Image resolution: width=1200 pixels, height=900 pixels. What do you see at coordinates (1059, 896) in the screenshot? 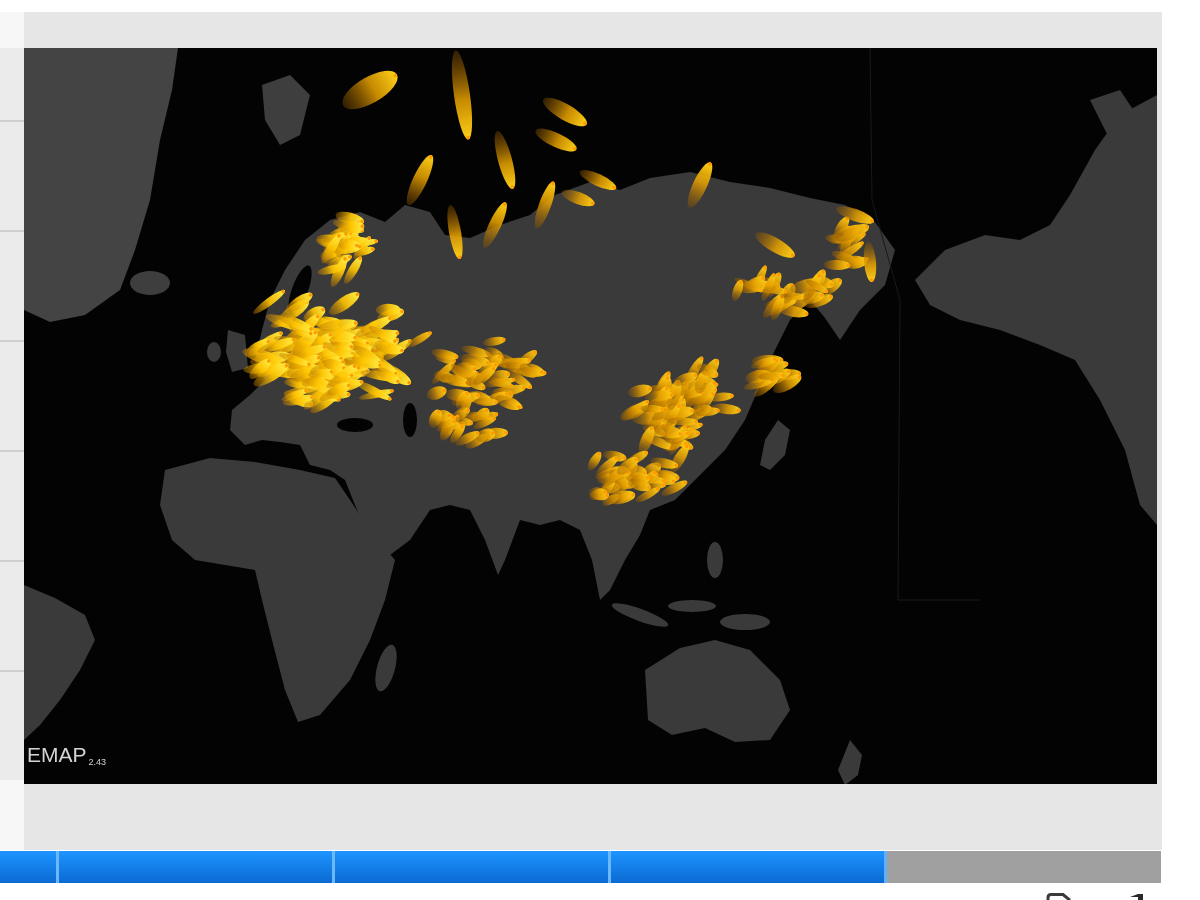
I see `document-icon` at bounding box center [1059, 896].